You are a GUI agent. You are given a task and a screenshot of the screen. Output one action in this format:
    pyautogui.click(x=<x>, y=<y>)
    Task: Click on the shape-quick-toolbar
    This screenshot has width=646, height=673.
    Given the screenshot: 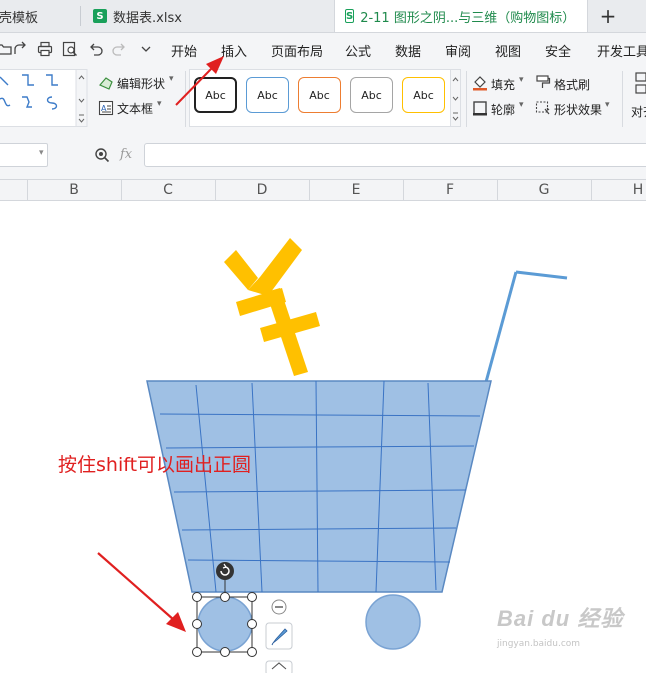 What is the action you would take?
    pyautogui.click(x=279, y=636)
    